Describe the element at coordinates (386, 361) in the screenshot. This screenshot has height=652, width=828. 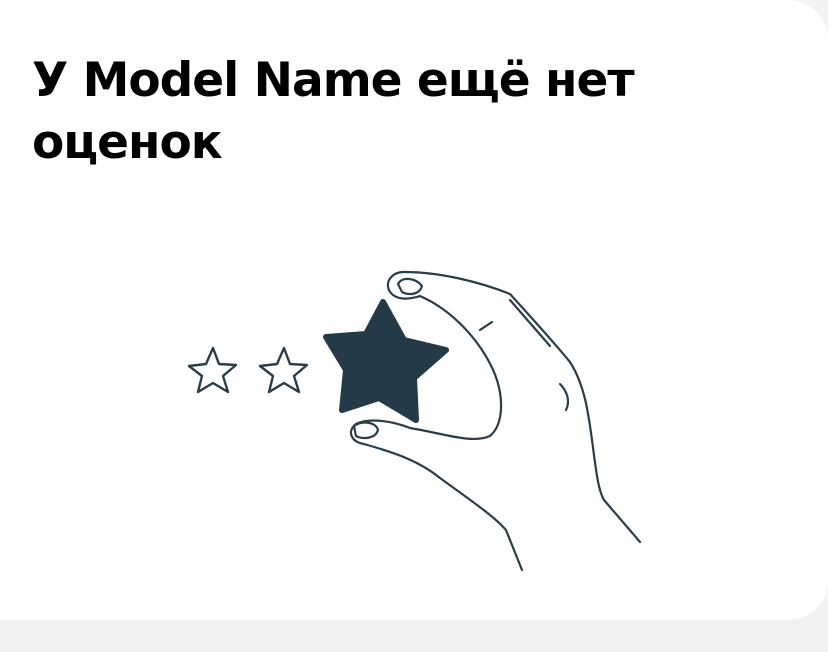
I see `filled-star-icon` at that location.